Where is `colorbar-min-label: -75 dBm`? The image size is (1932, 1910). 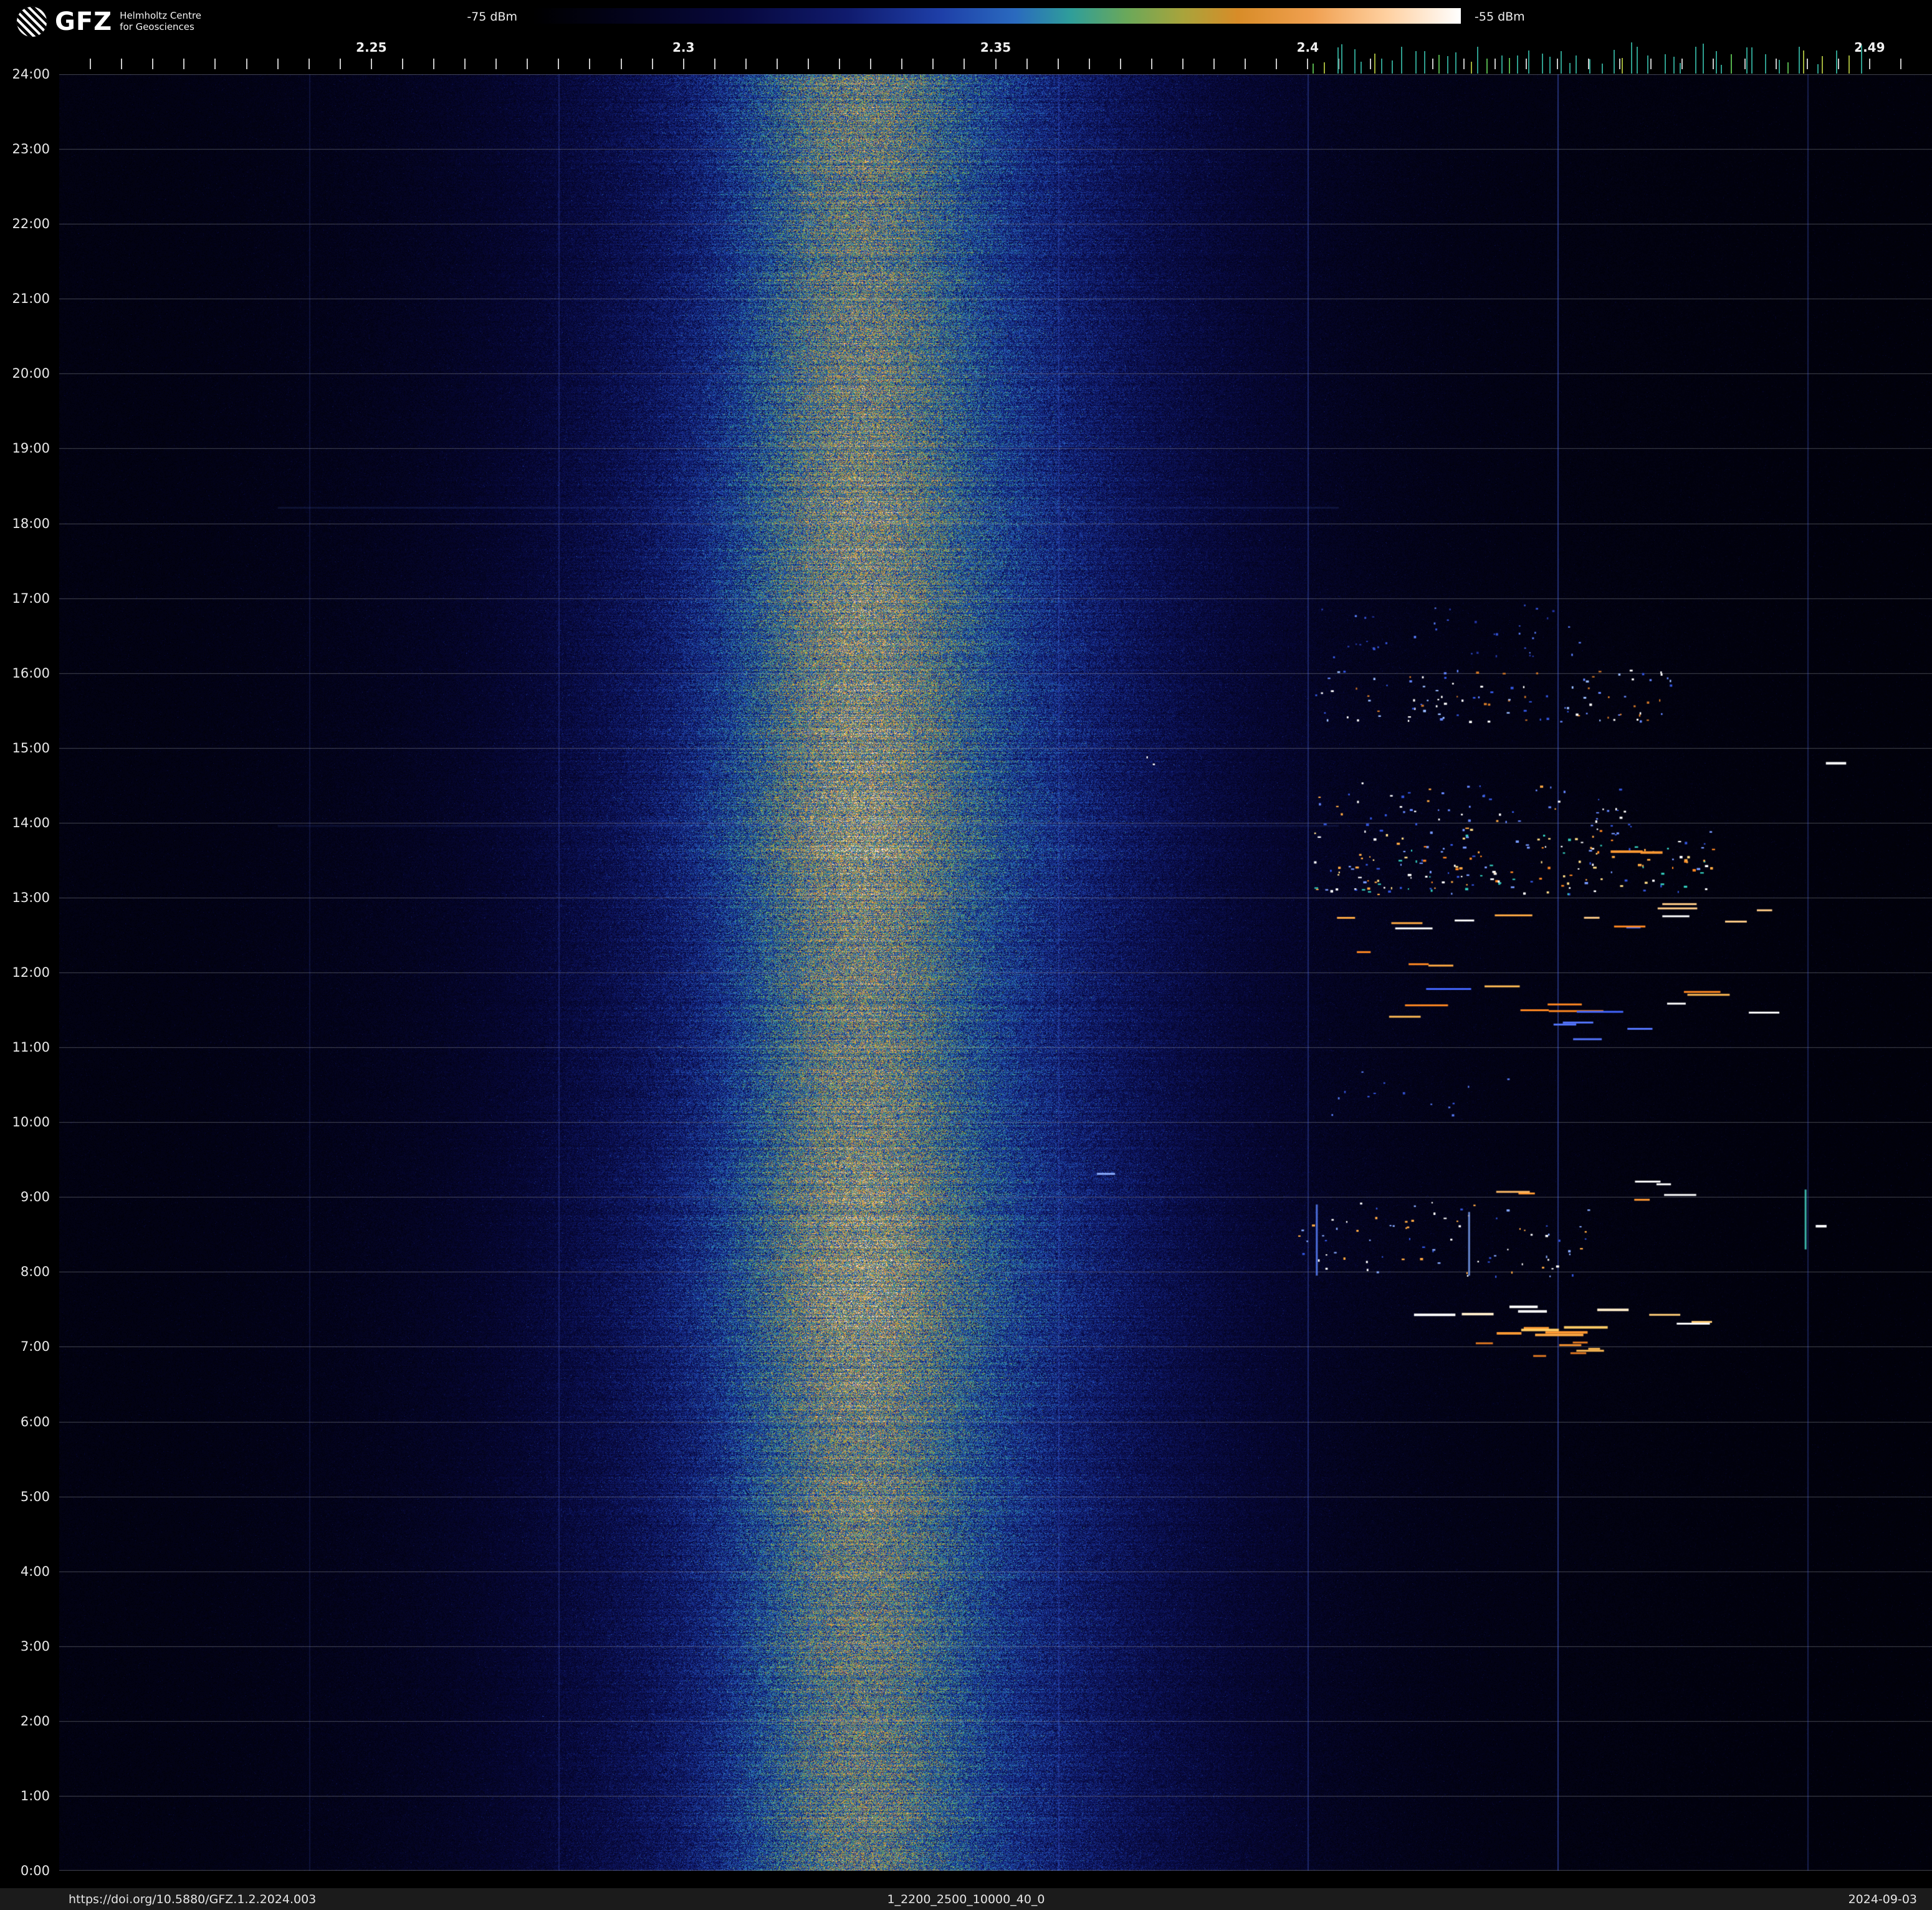
colorbar-min-label: -75 dBm is located at coordinates (492, 17).